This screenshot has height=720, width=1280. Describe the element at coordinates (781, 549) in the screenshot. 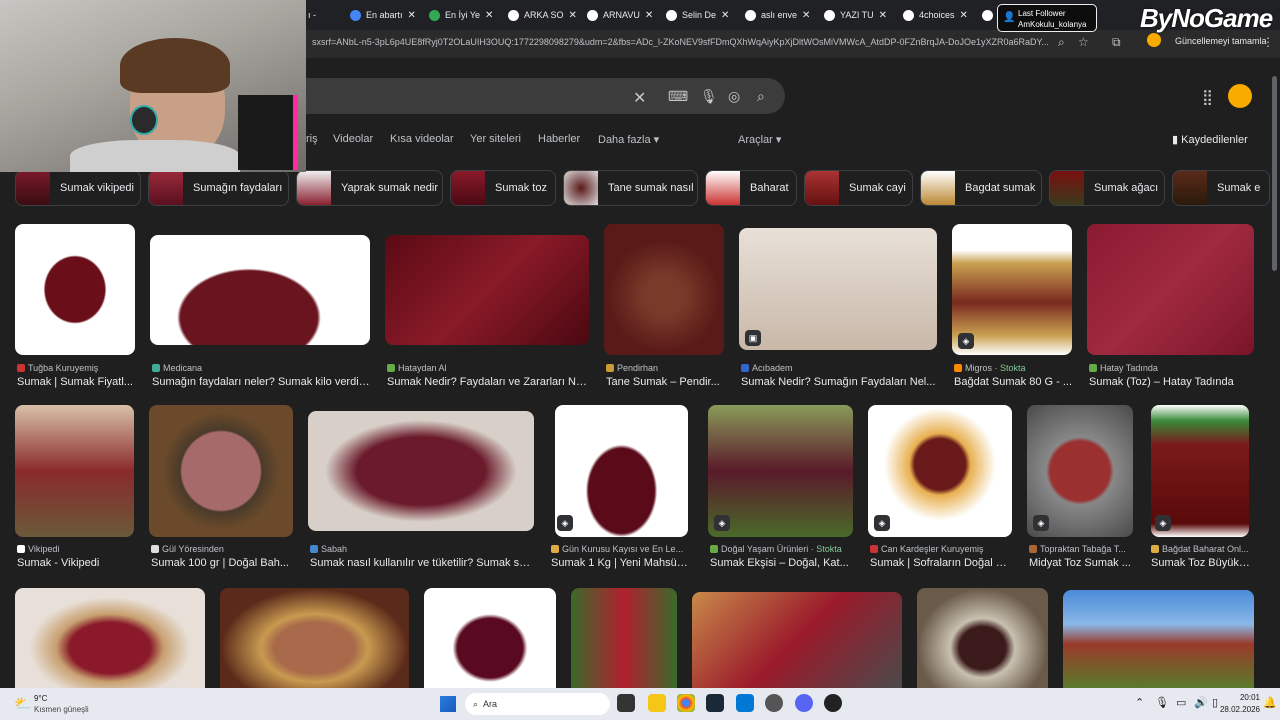

I see `result-source: Doğal Yaşam Ürünleri · Stokta` at that location.